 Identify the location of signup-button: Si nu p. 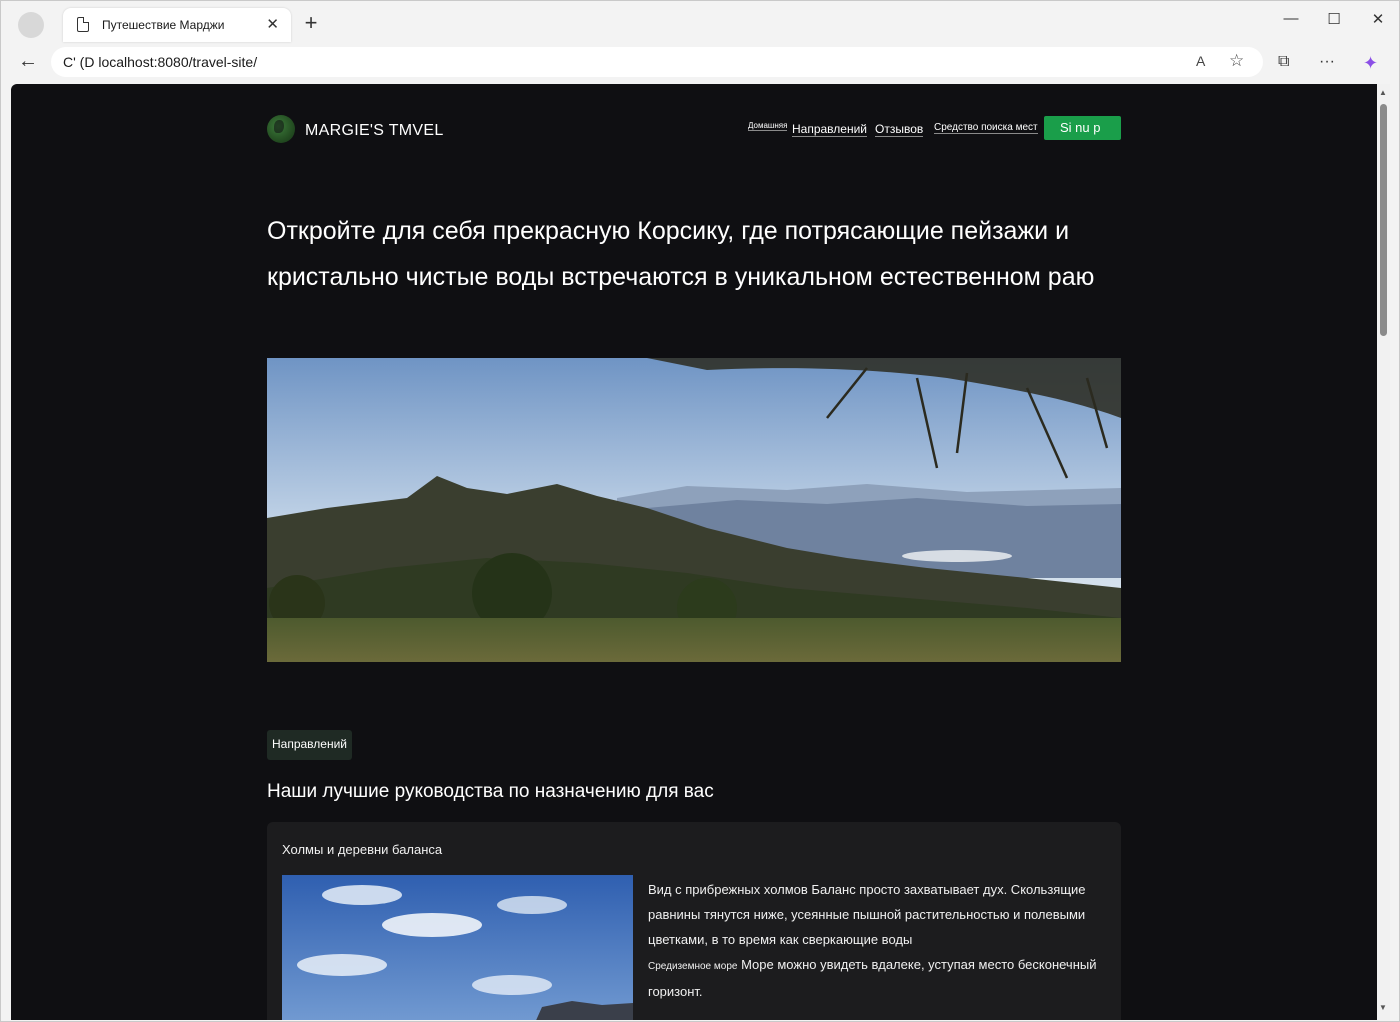
(1082, 128).